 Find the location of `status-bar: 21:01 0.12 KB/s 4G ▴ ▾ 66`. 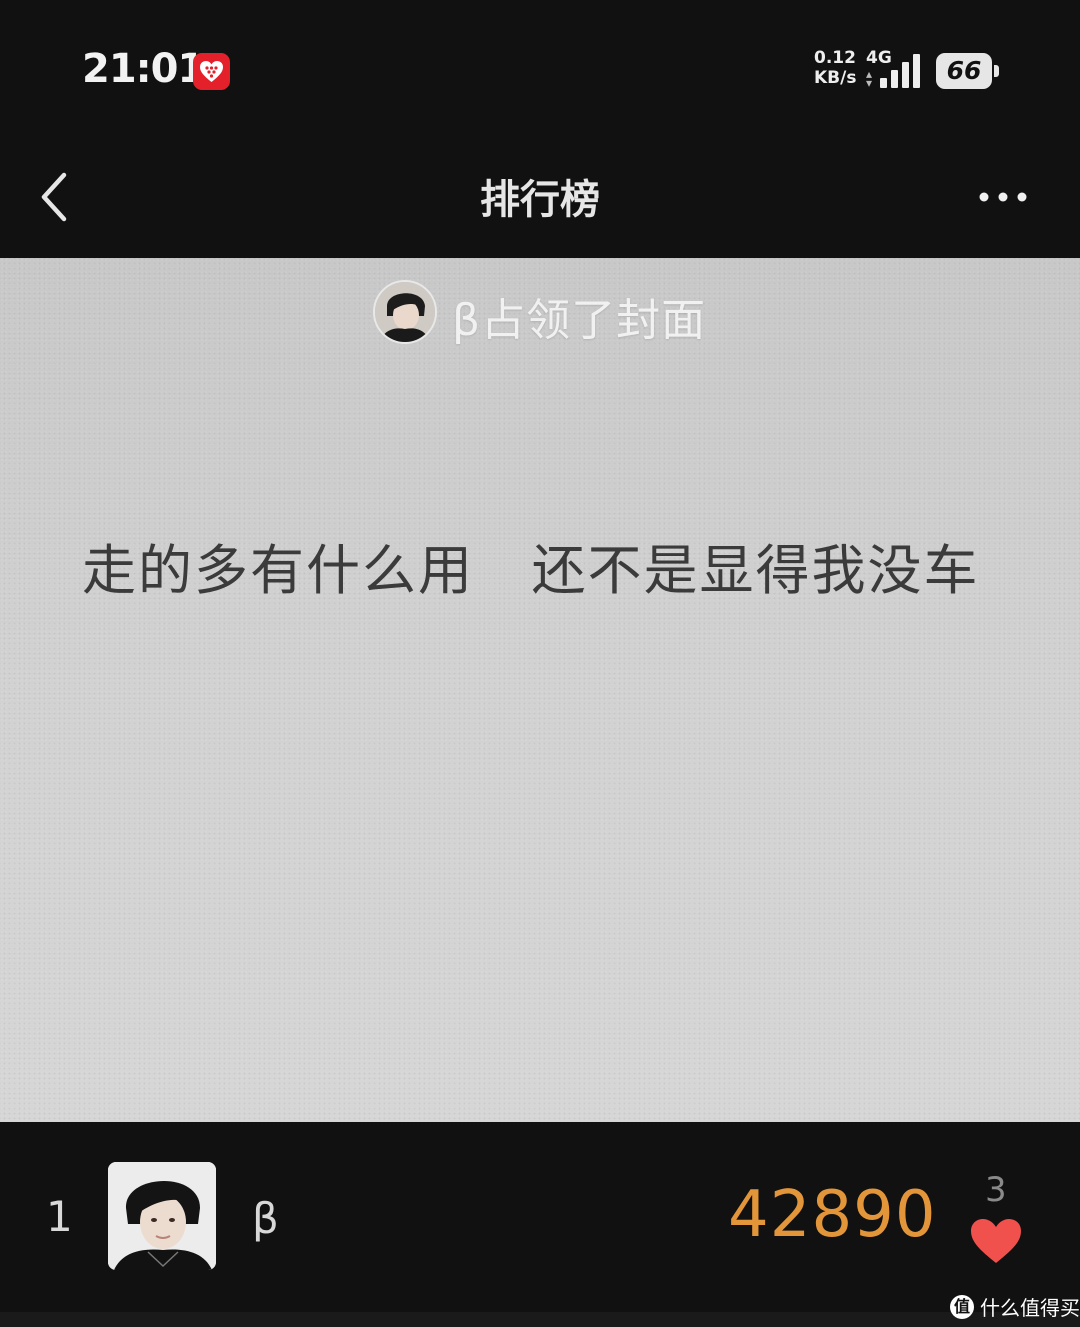

status-bar: 21:01 0.12 KB/s 4G ▴ ▾ 66 is located at coordinates (540, 67).